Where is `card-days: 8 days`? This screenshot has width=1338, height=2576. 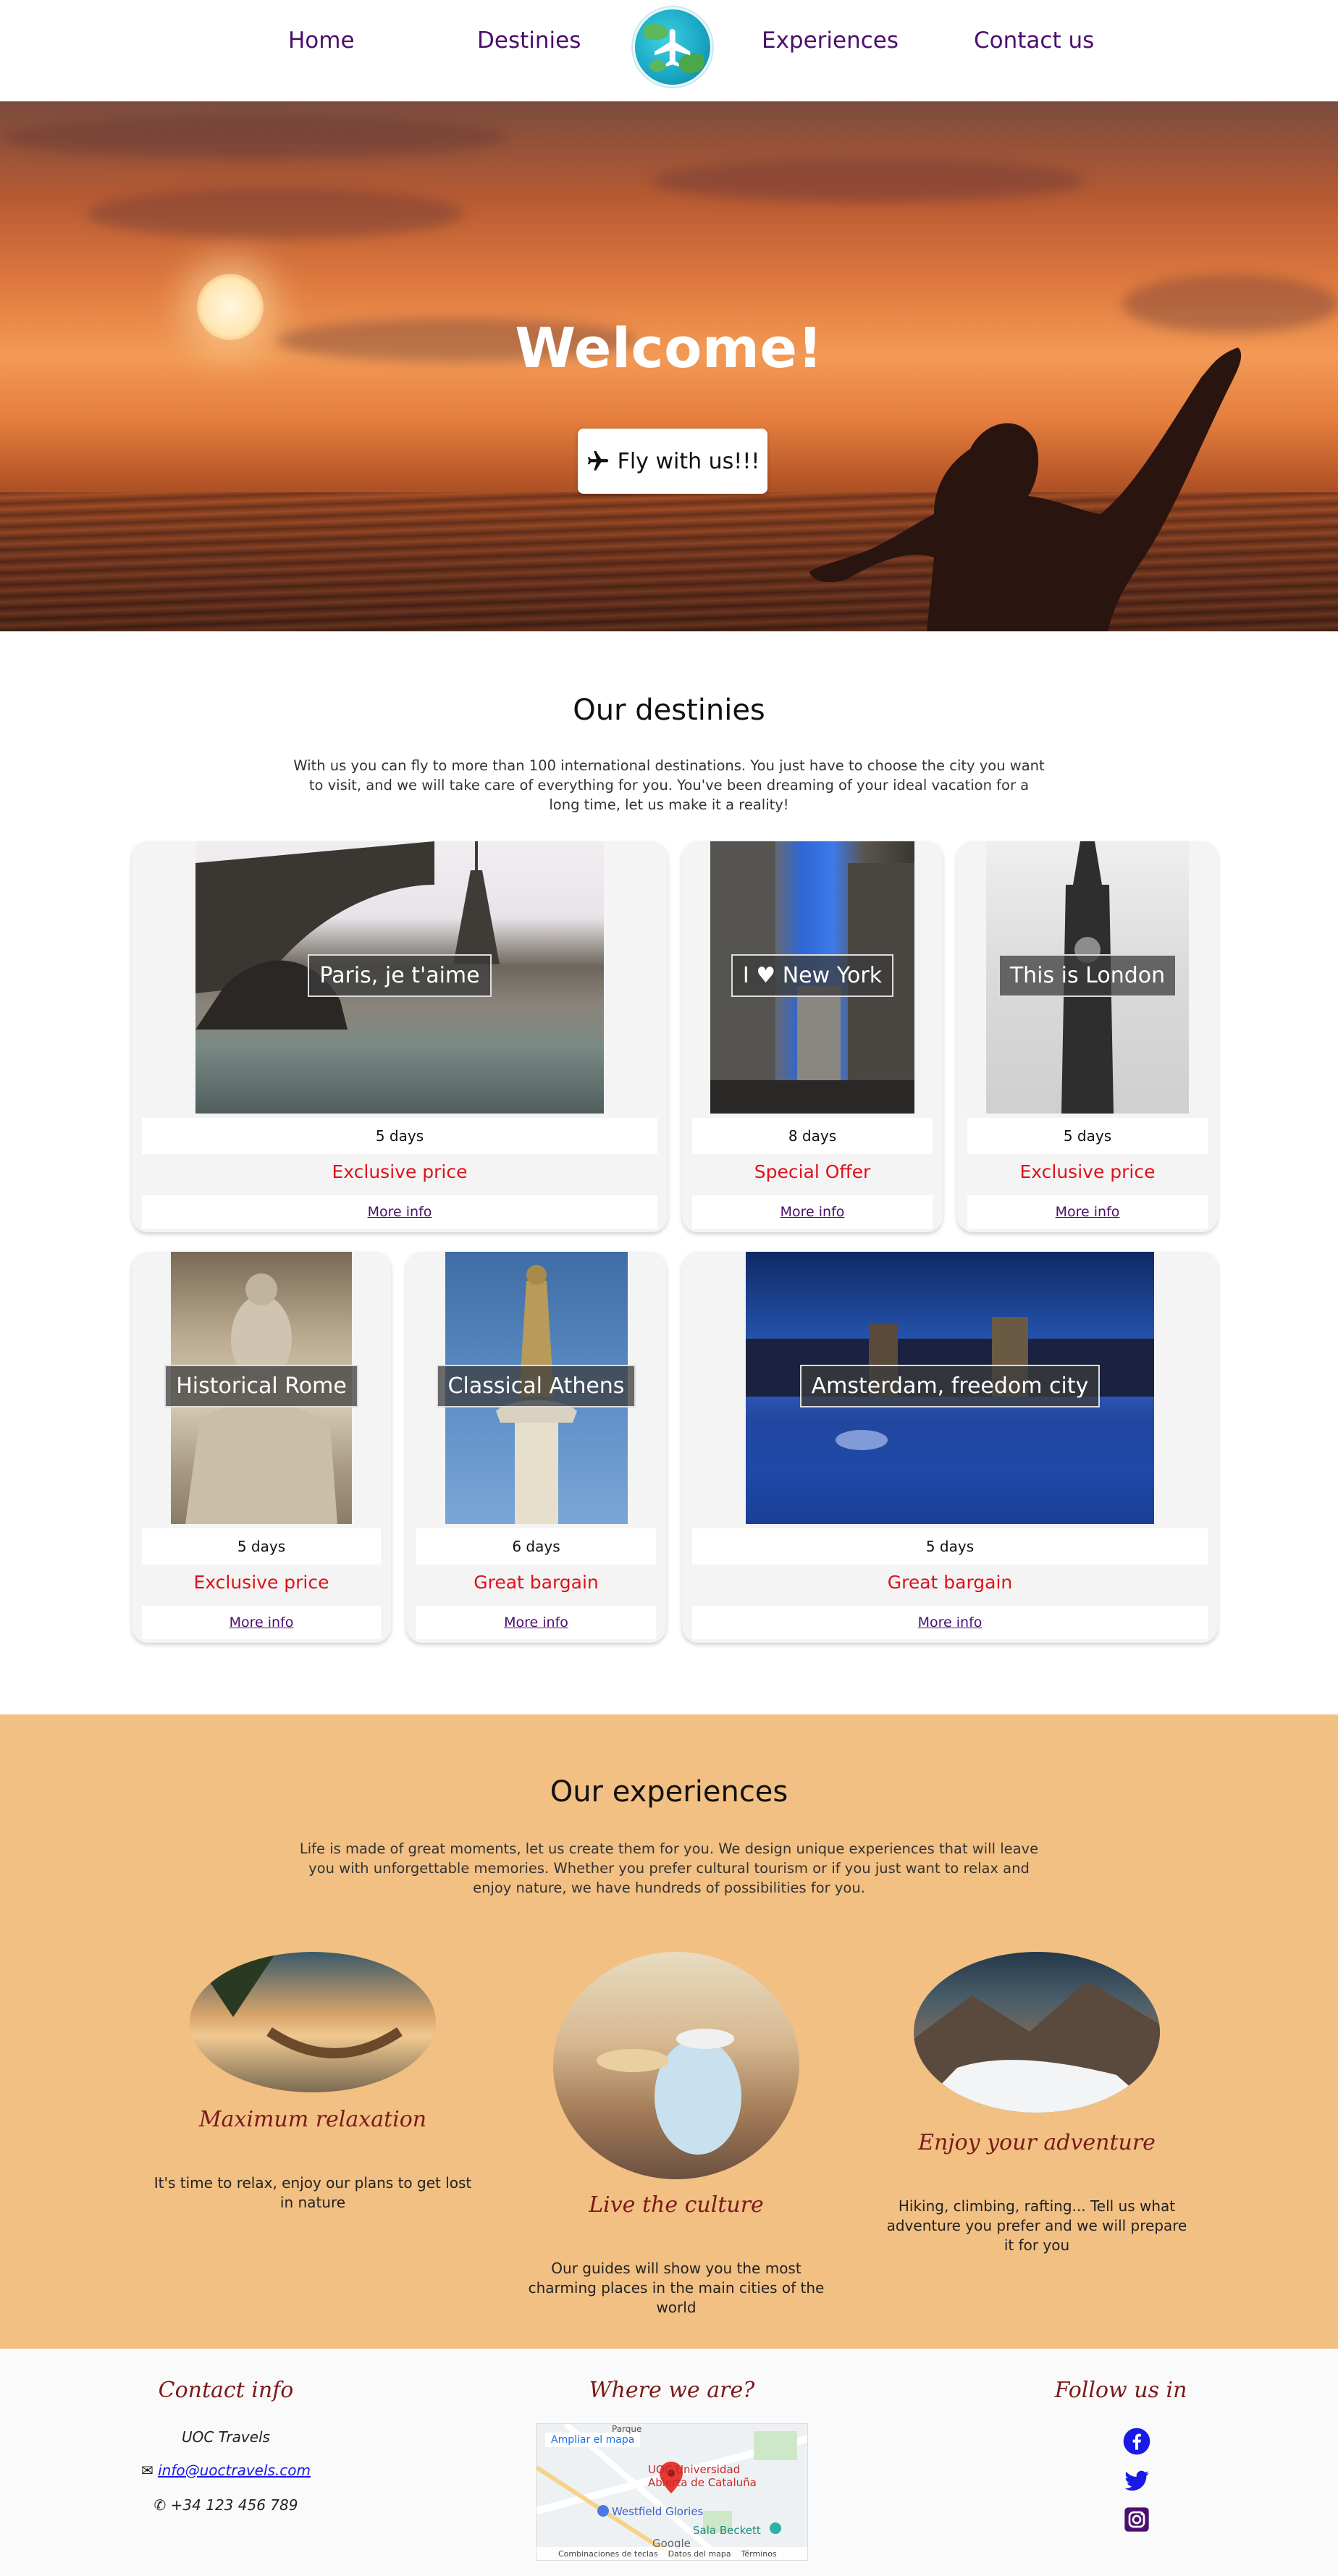 card-days: 8 days is located at coordinates (812, 1136).